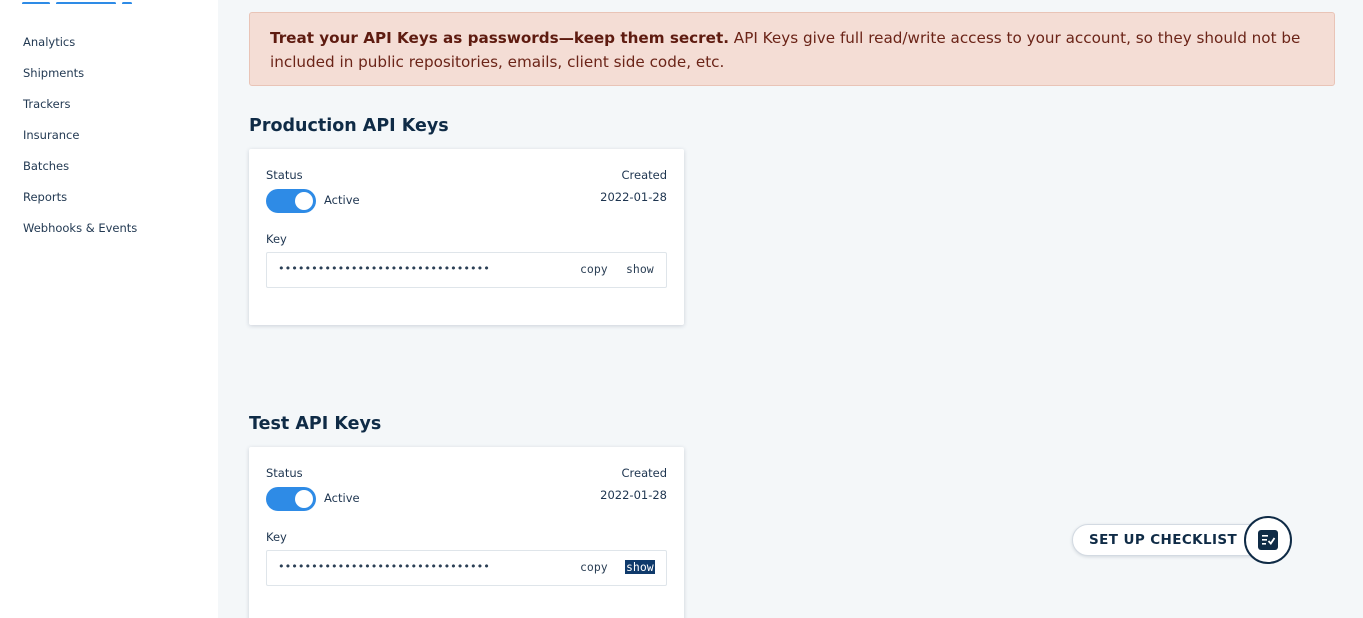 The image size is (1363, 618). Describe the element at coordinates (80, 107) in the screenshot. I see `sidebar-item-trackers: Trackers` at that location.